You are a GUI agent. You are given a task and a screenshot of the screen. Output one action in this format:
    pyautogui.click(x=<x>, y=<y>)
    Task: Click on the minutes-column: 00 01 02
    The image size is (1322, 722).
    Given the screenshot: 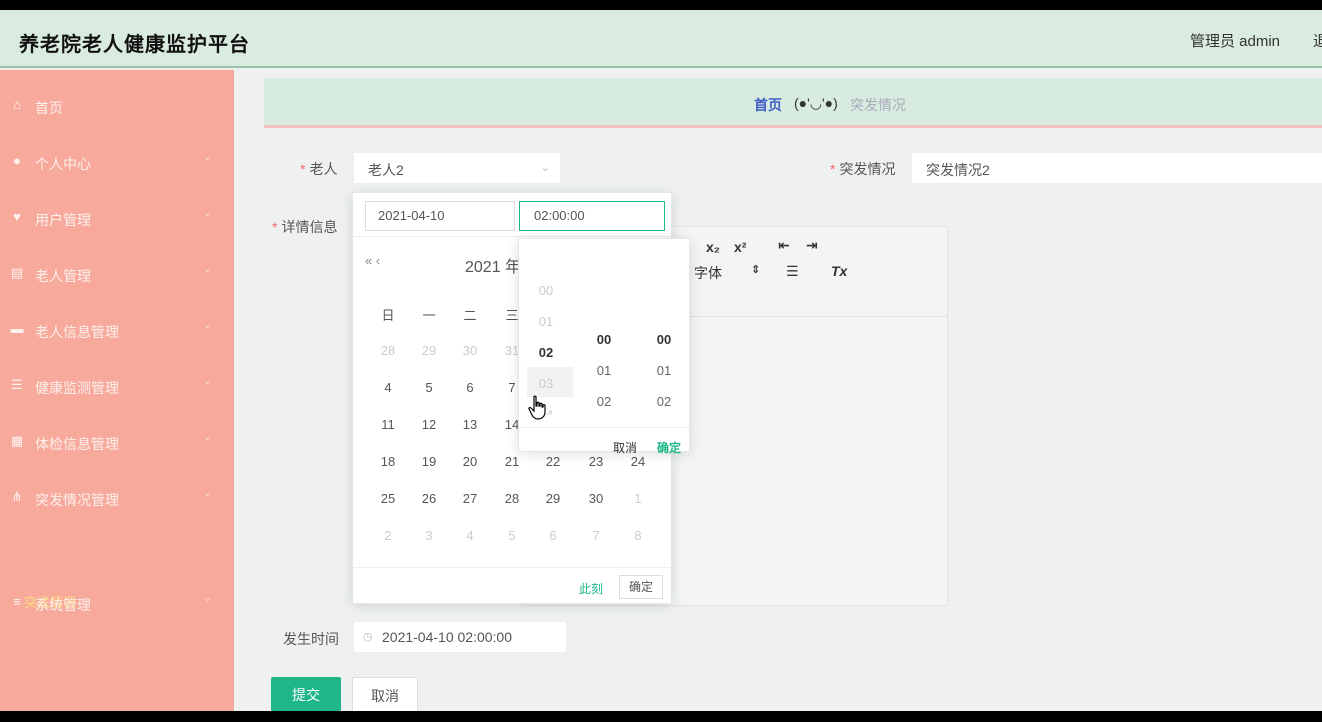 What is the action you would take?
    pyautogui.click(x=604, y=327)
    